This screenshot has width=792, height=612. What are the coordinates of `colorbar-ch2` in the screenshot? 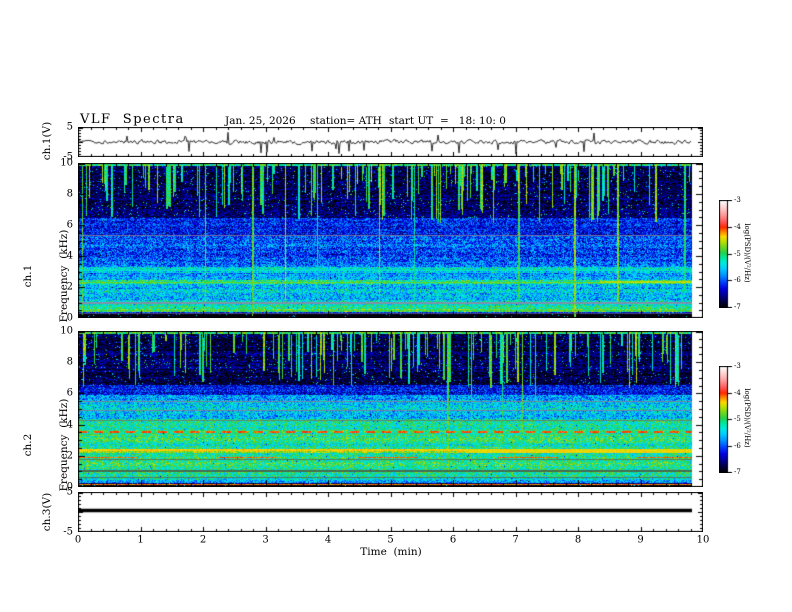 It's located at (726, 419).